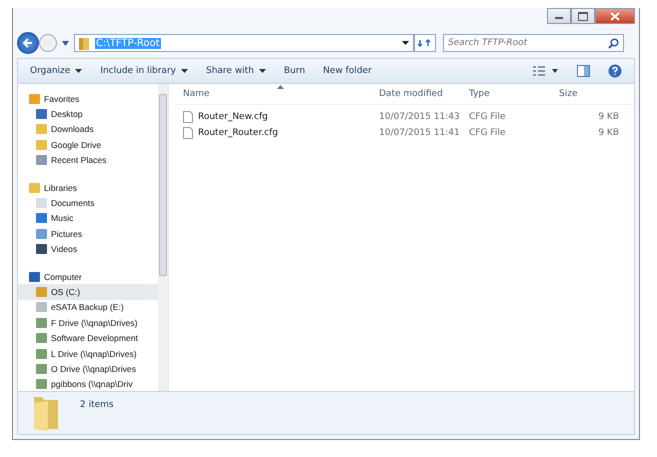  What do you see at coordinates (88, 249) in the screenshot?
I see `sidebar-item: Videos` at bounding box center [88, 249].